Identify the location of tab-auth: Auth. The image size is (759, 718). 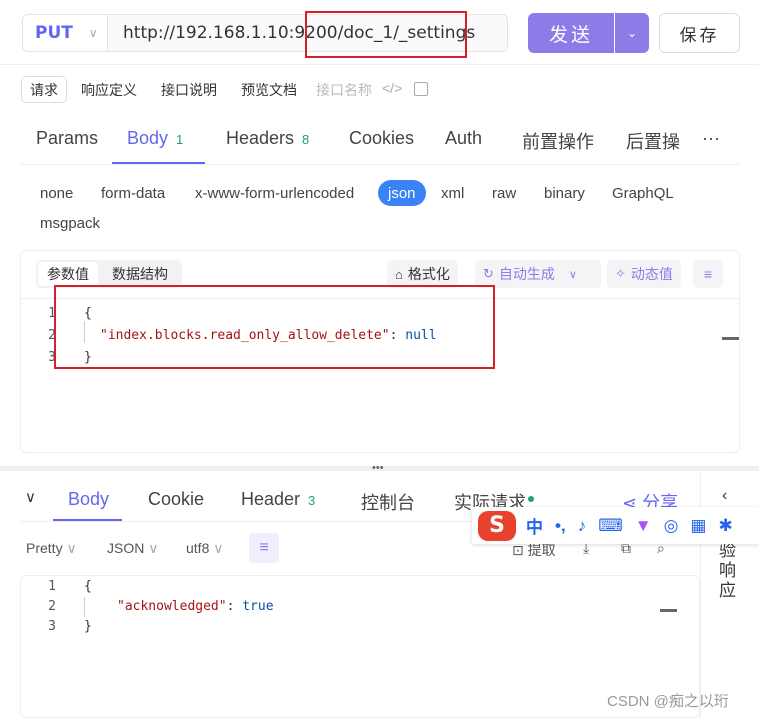
(463, 145).